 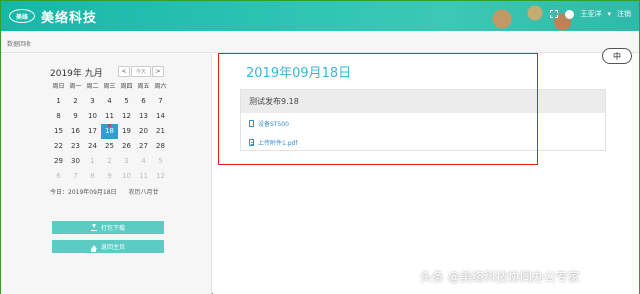 I want to click on calendar-day: 24, so click(x=92, y=146).